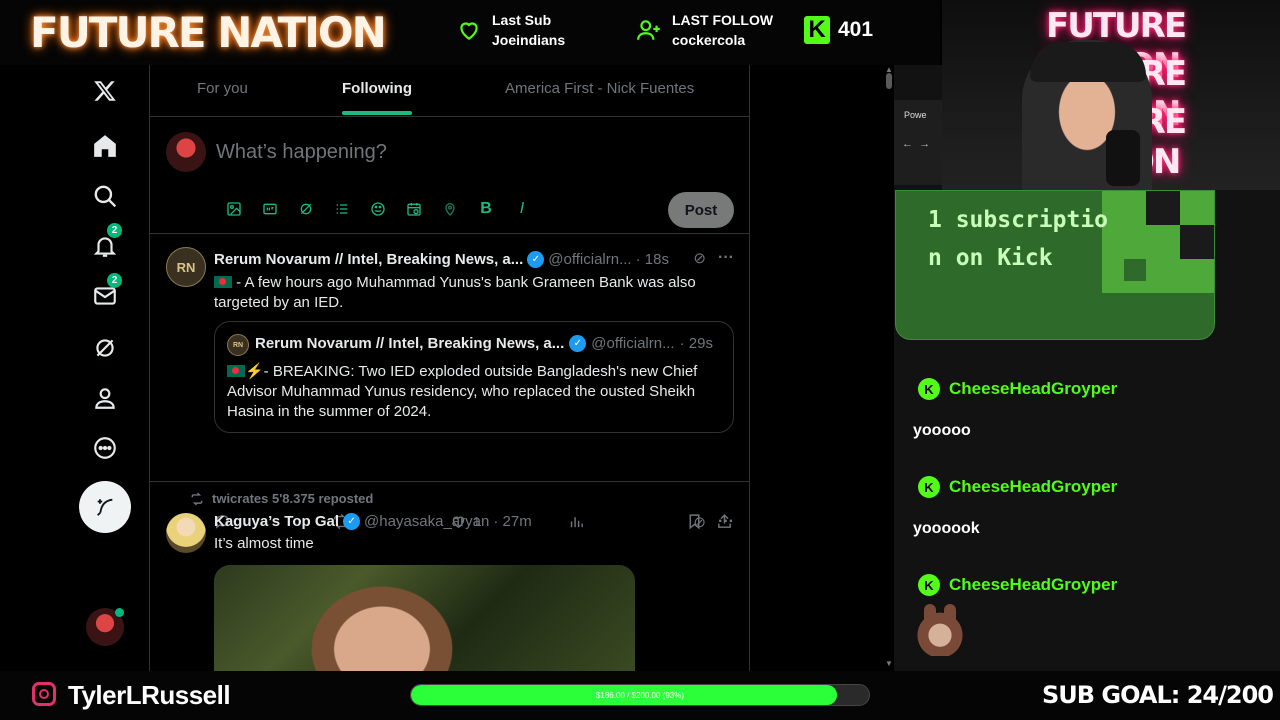  Describe the element at coordinates (529, 40) in the screenshot. I see `last-sub-name: Joeindians` at that location.